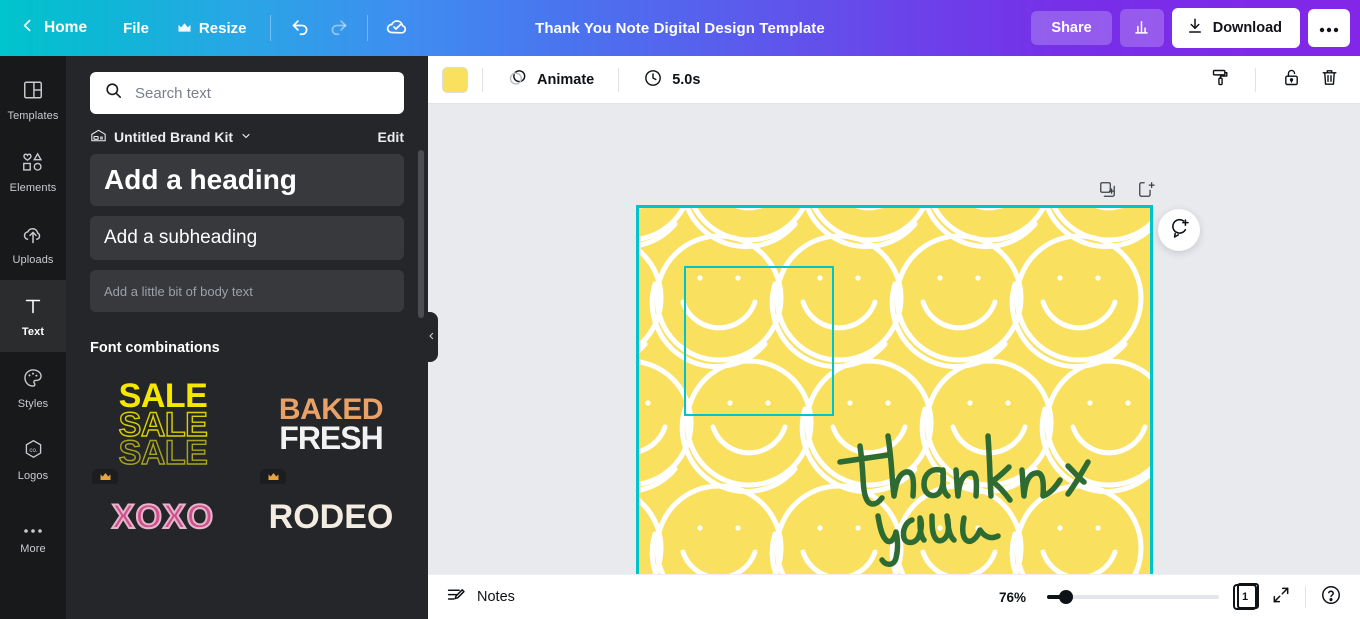 This screenshot has height=619, width=1360. I want to click on search-icon, so click(113, 93).